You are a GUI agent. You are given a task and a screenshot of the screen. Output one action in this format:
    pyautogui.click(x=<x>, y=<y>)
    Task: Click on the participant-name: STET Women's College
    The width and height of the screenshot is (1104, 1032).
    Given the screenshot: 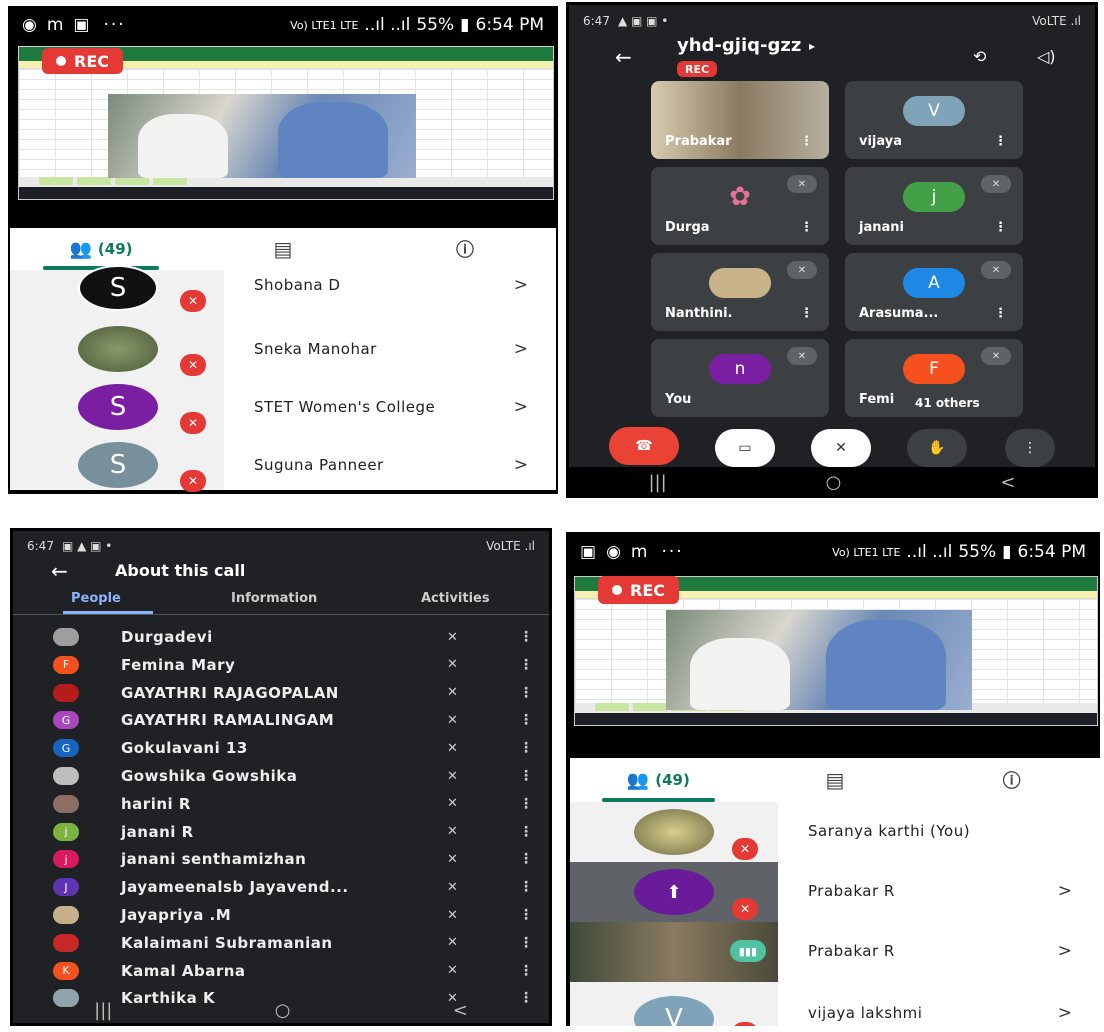 What is the action you would take?
    pyautogui.click(x=345, y=407)
    